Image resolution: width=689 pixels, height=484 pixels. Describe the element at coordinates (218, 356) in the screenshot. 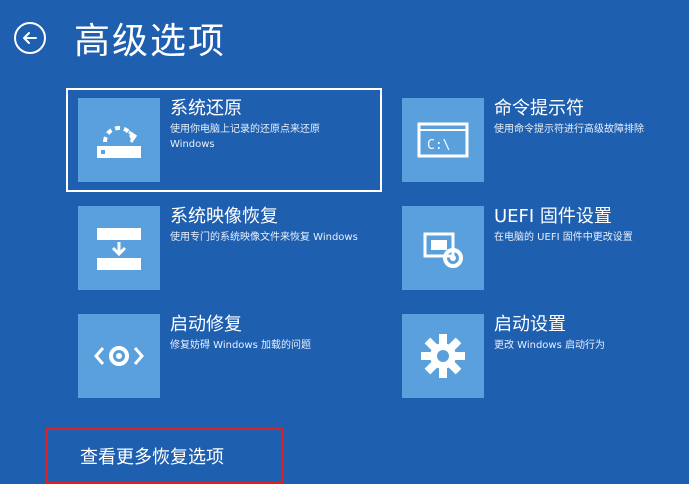

I see `startup-repair-tile: 启动修复 修复妨碍 Windows 加载的问题` at that location.